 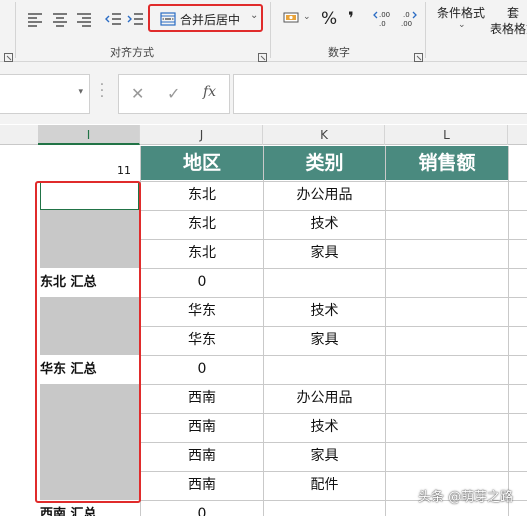 I want to click on confirm-icon: ✓, so click(x=173, y=93).